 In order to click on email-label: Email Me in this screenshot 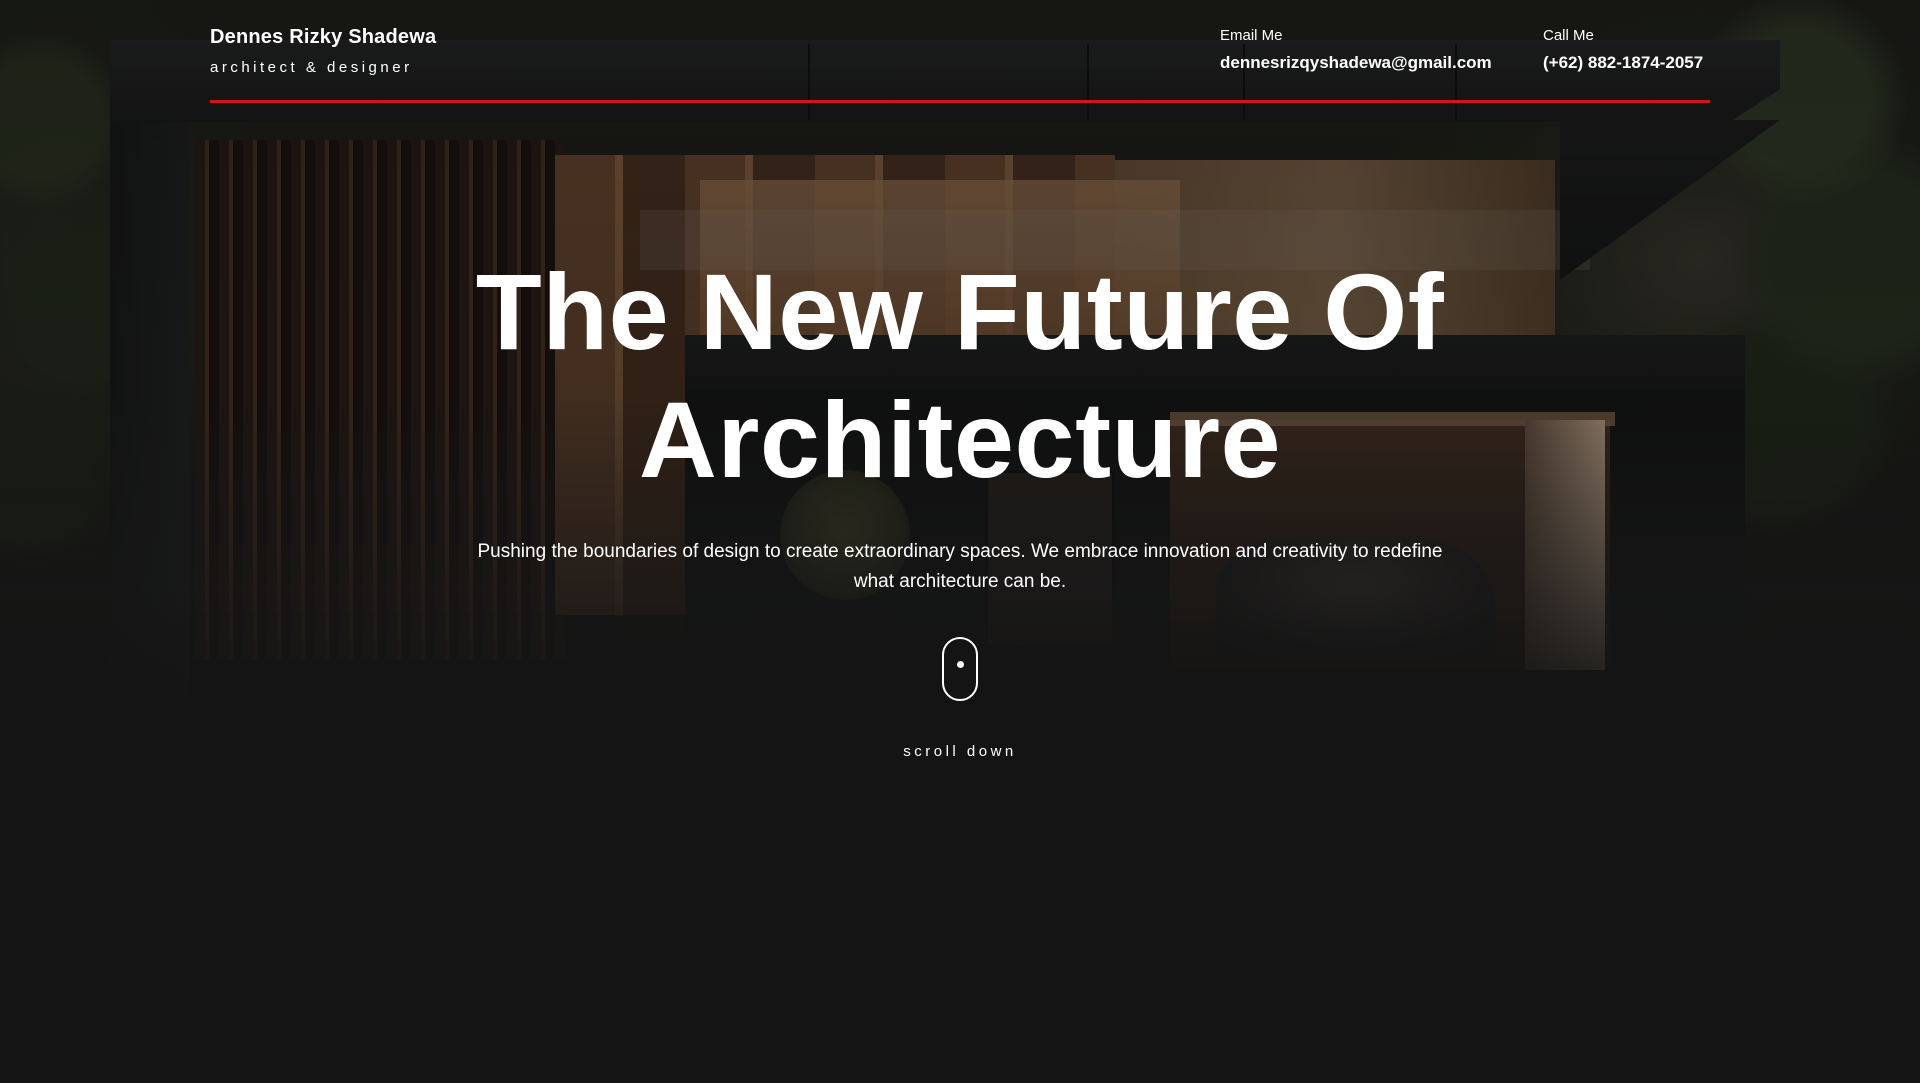, I will do `click(1251, 35)`.